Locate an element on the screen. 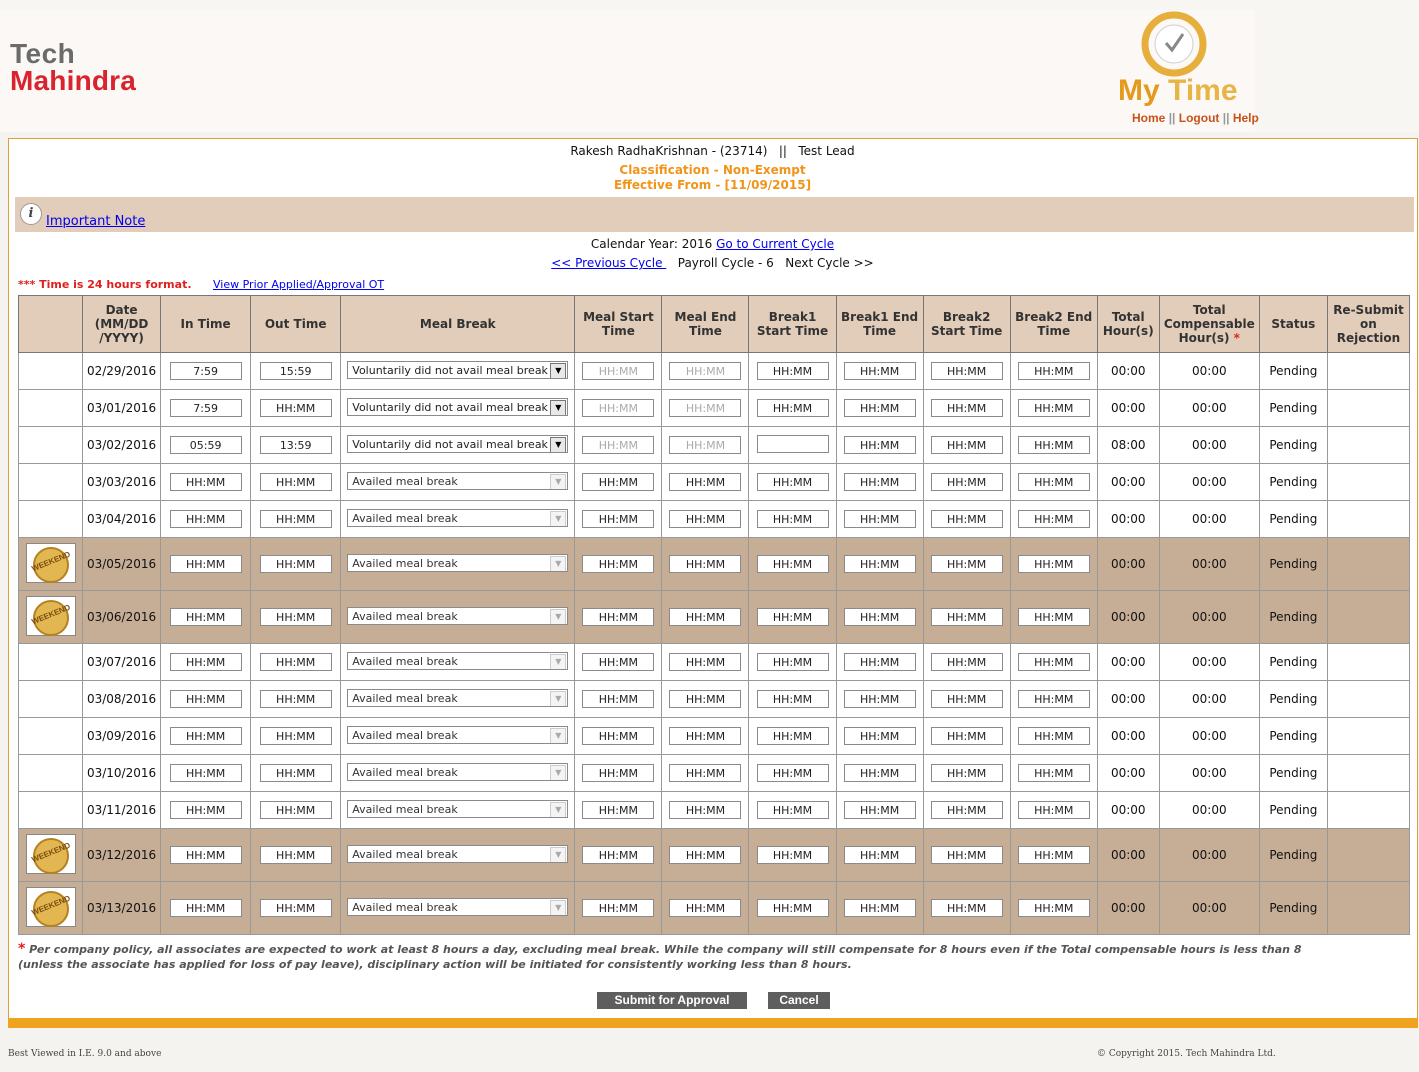 Image resolution: width=1419 pixels, height=1072 pixels. cancel-button: Cancel is located at coordinates (799, 1000).